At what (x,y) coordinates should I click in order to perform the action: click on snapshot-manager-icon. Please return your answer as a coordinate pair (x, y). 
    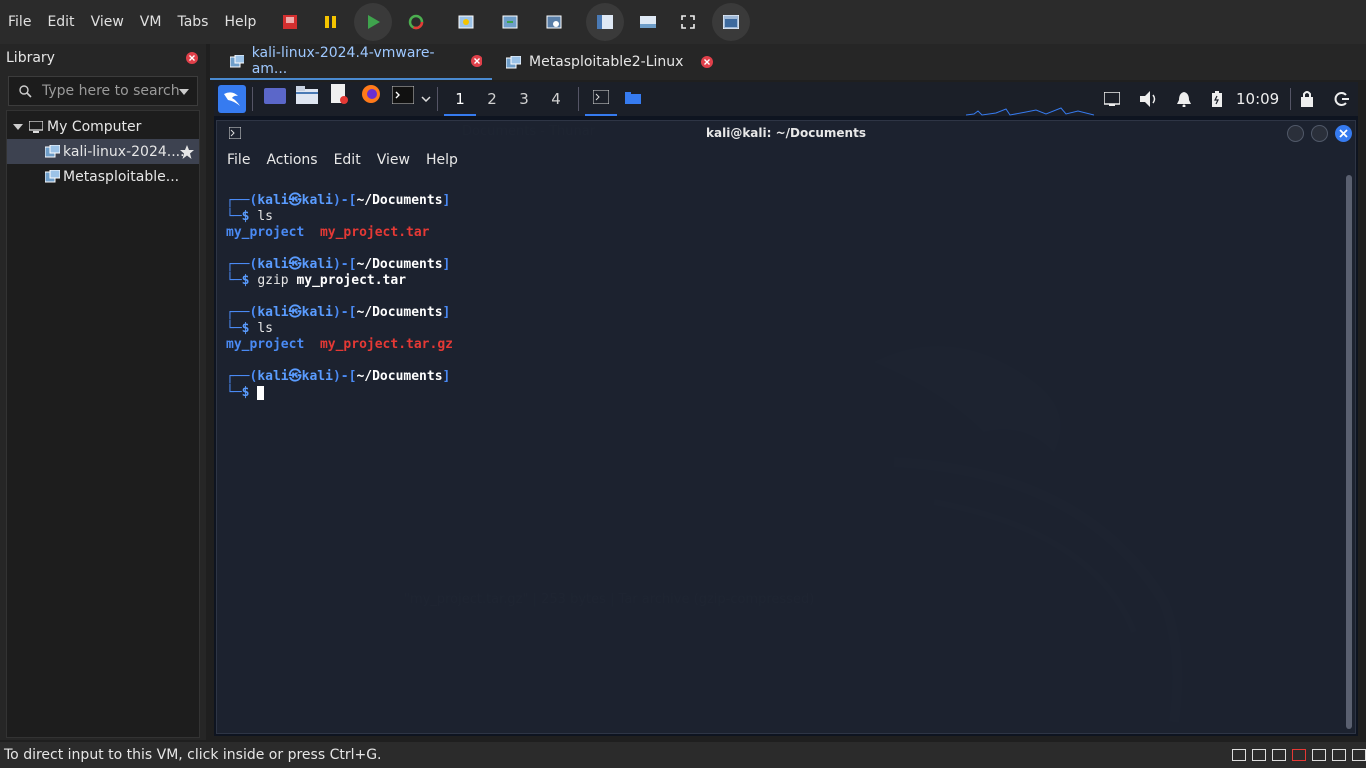
    Looking at the image, I should click on (554, 22).